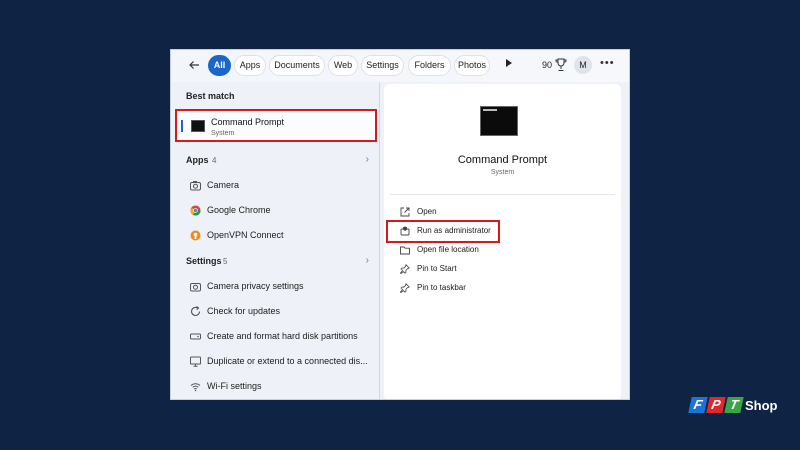 The width and height of the screenshot is (800, 450). Describe the element at coordinates (234, 386) in the screenshot. I see `list-item-label: Wi-Fi settings` at that location.